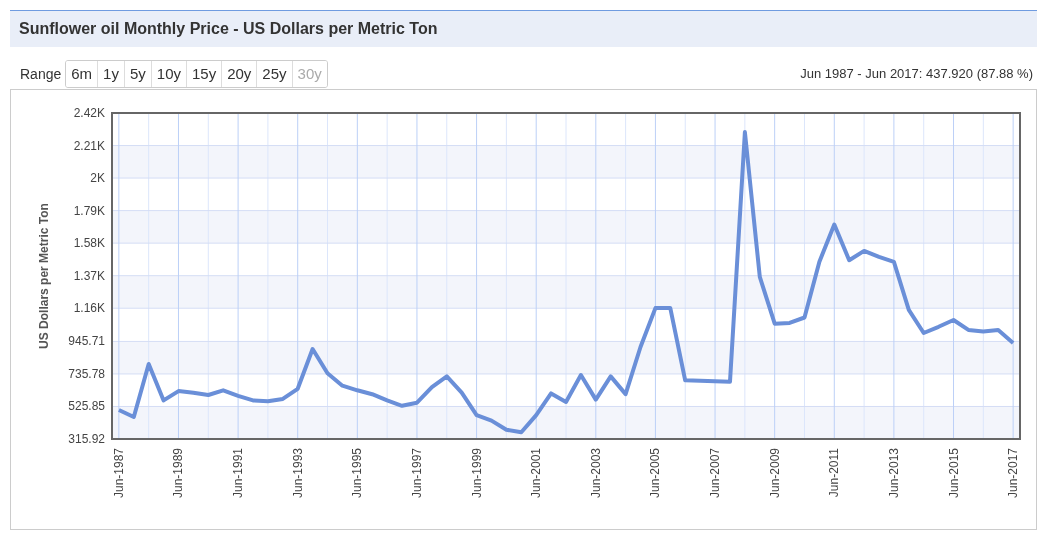  Describe the element at coordinates (774, 473) in the screenshot. I see `x-tick-label: Jun-2009` at that location.